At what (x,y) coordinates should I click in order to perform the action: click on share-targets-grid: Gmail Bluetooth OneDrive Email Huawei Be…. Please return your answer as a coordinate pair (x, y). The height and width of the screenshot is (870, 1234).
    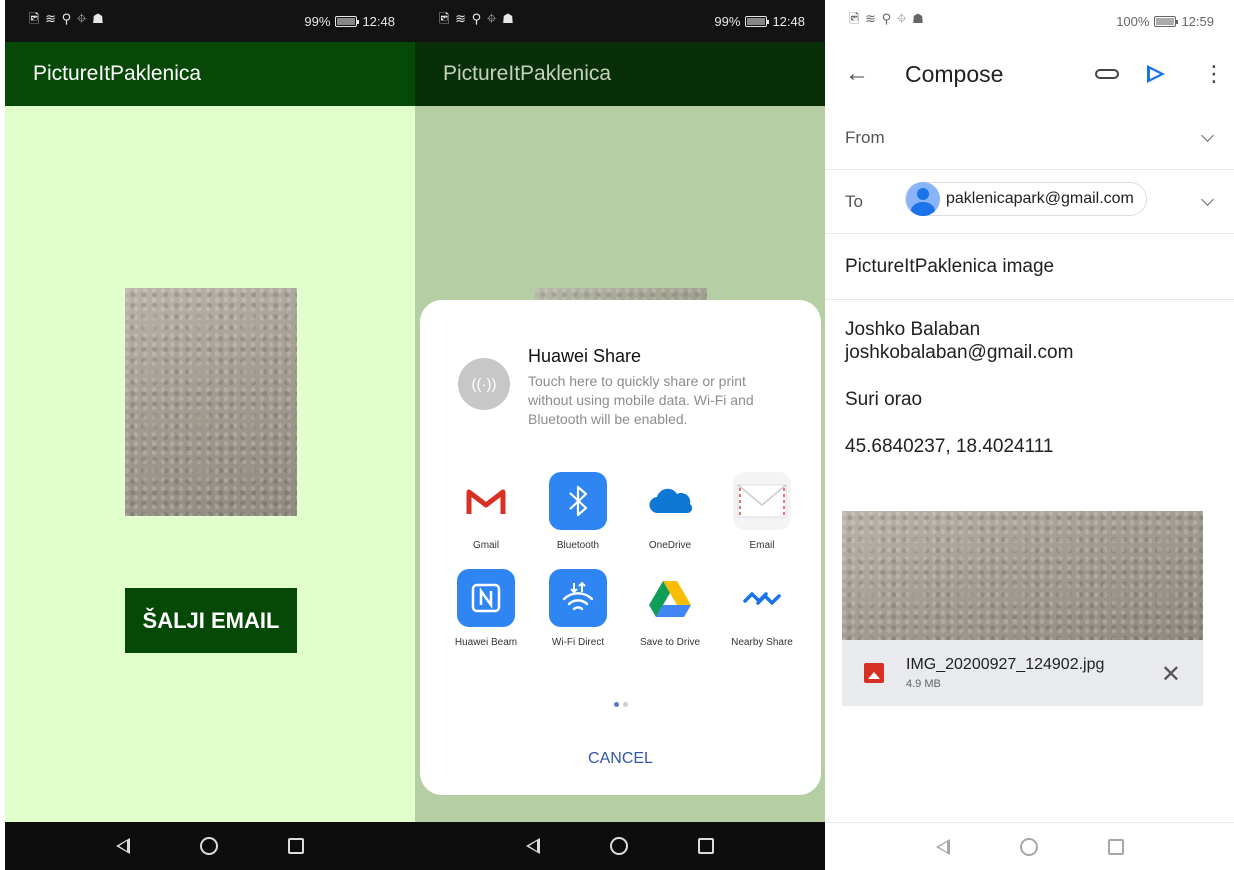
    Looking at the image, I should click on (625, 560).